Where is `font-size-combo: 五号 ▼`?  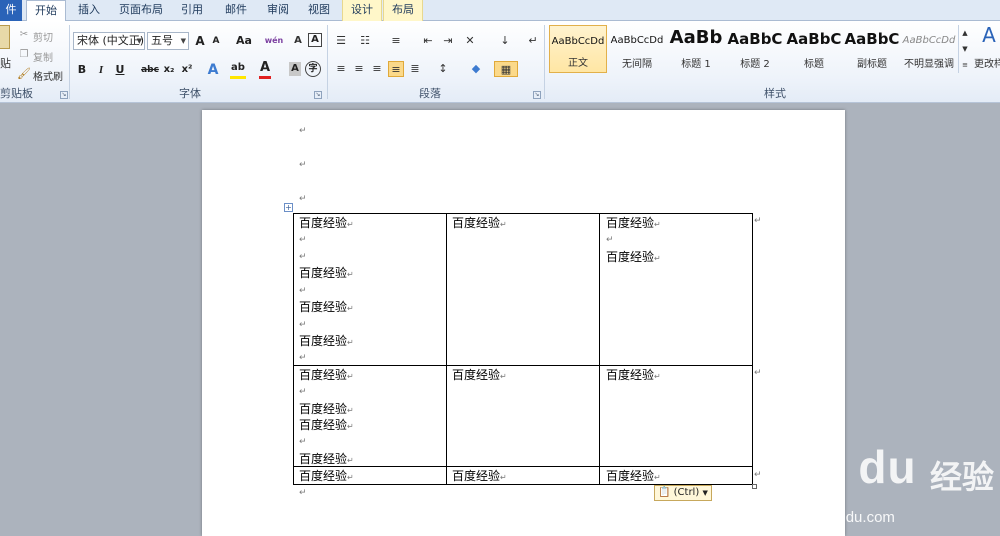 font-size-combo: 五号 ▼ is located at coordinates (168, 41).